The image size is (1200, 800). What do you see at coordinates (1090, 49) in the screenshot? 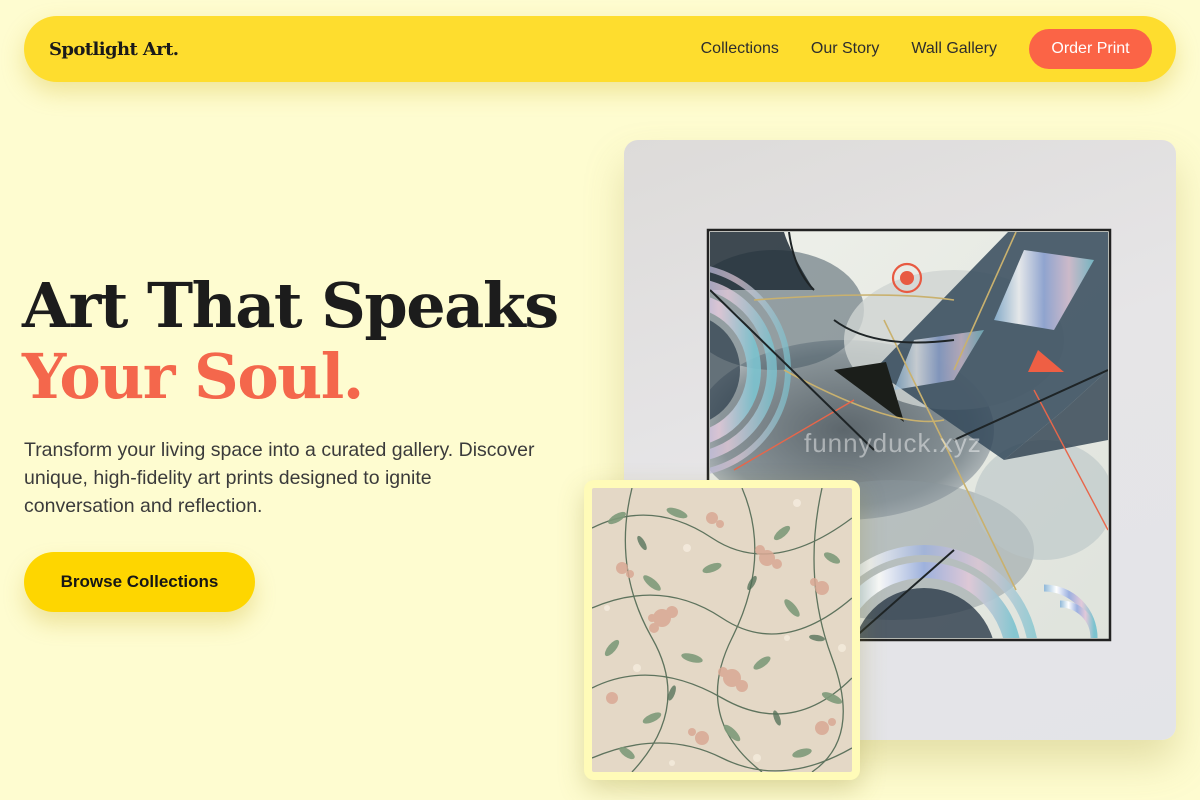
I see `order-print-button: Order Print` at bounding box center [1090, 49].